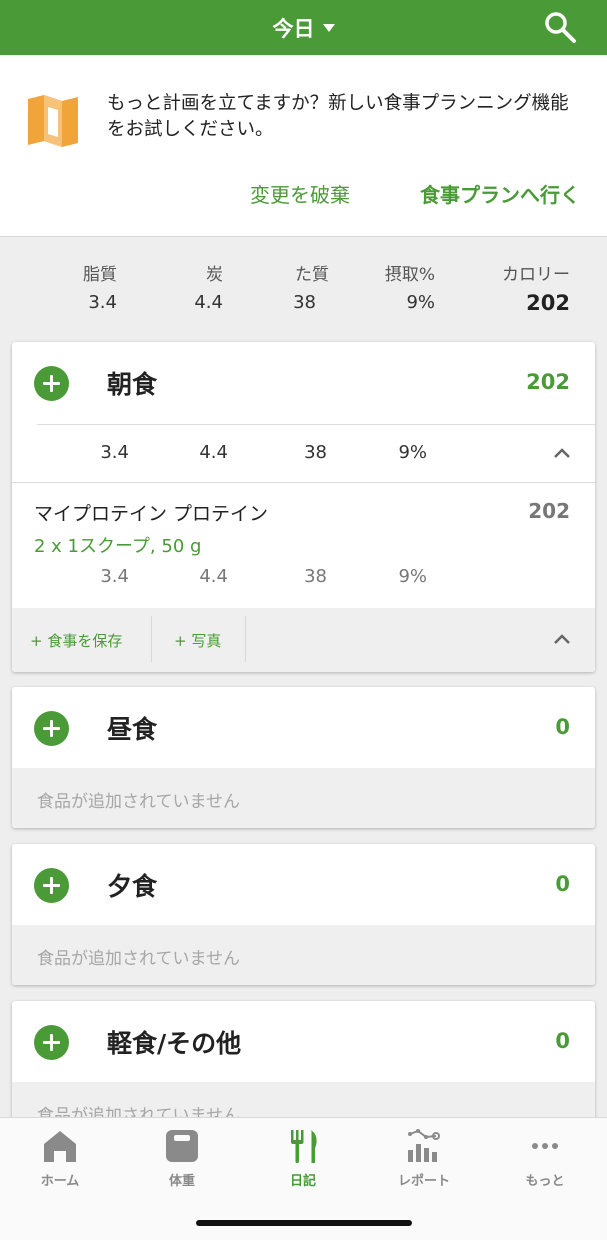 The width and height of the screenshot is (607, 1240). Describe the element at coordinates (197, 640) in the screenshot. I see `add-photo-button: + 写真` at that location.